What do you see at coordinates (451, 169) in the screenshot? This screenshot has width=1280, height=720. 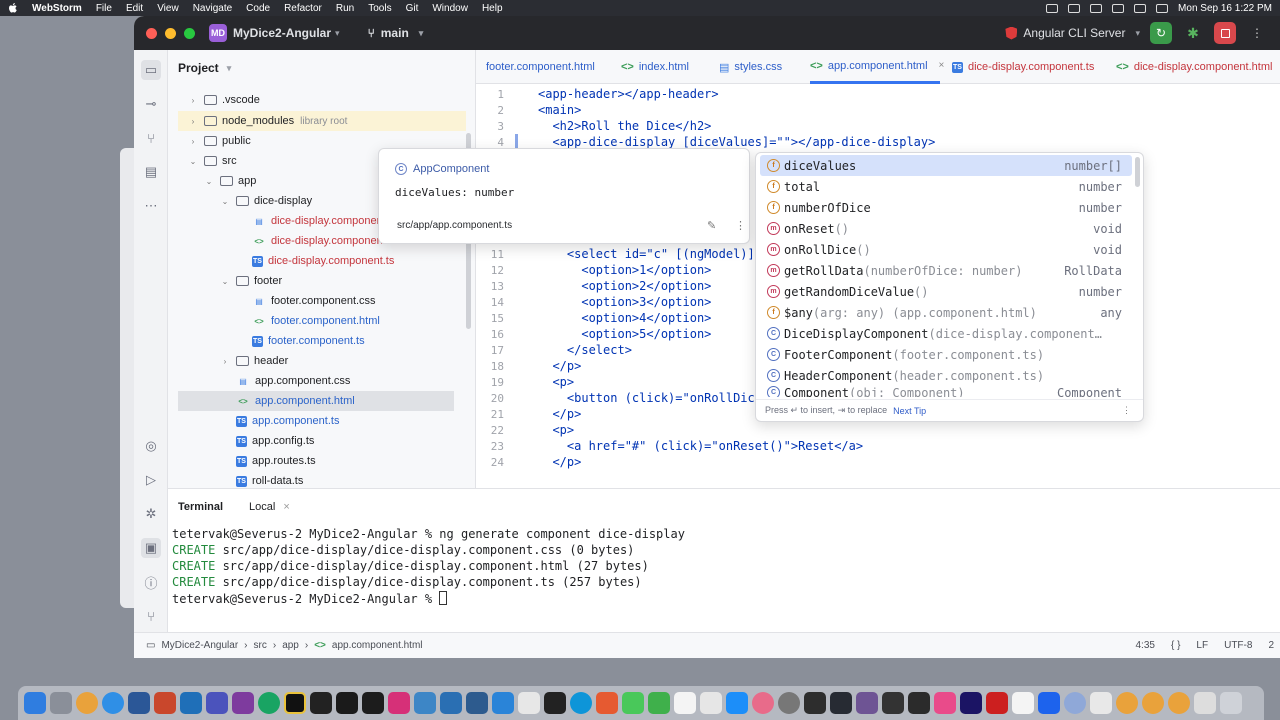 I see `doc-class-name: AppComponent` at bounding box center [451, 169].